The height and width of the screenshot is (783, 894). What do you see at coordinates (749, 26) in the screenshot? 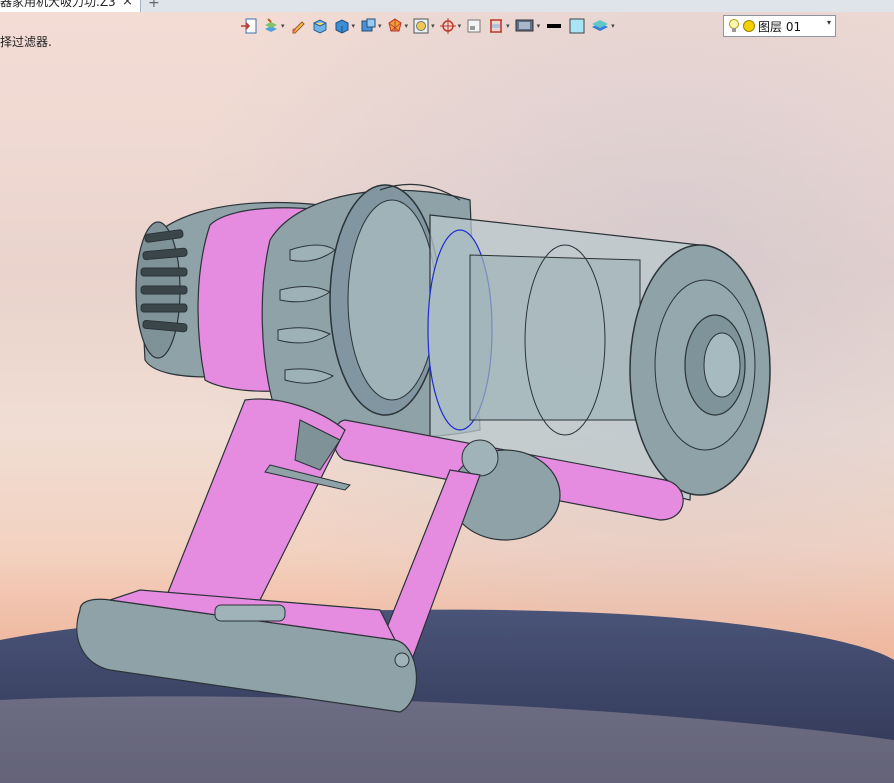
I see `layer-visible-icon` at bounding box center [749, 26].